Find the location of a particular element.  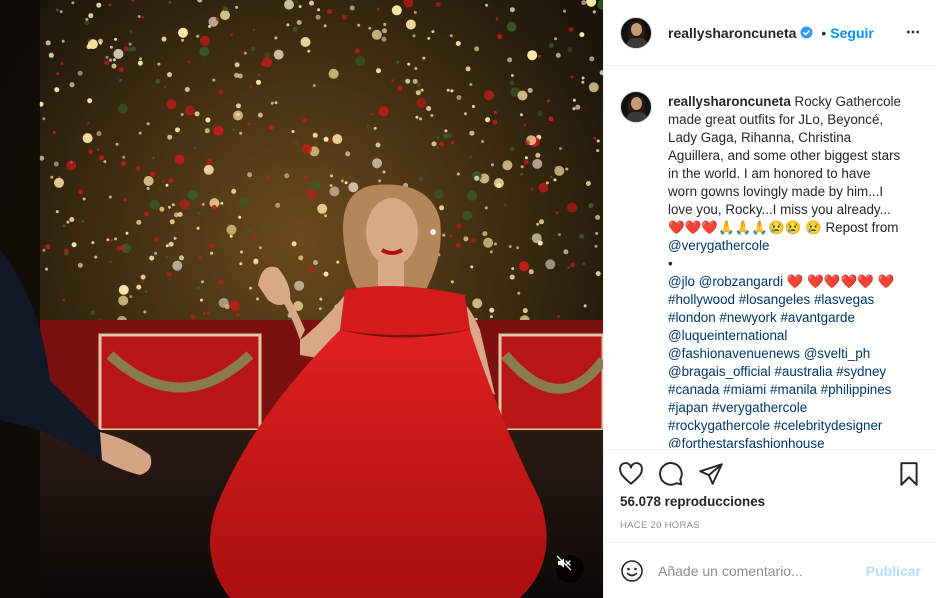

hashtag-link: #canada is located at coordinates (693, 389).